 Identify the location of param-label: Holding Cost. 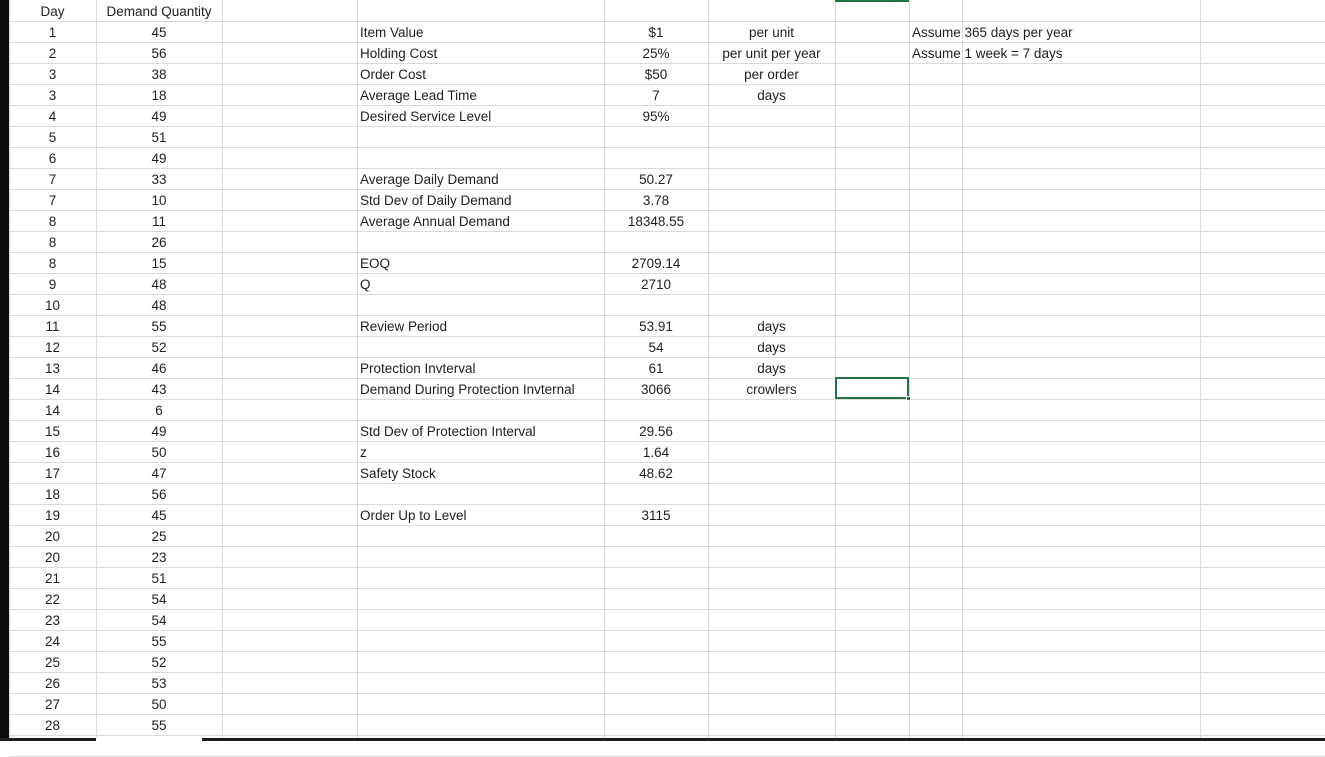
(480, 53).